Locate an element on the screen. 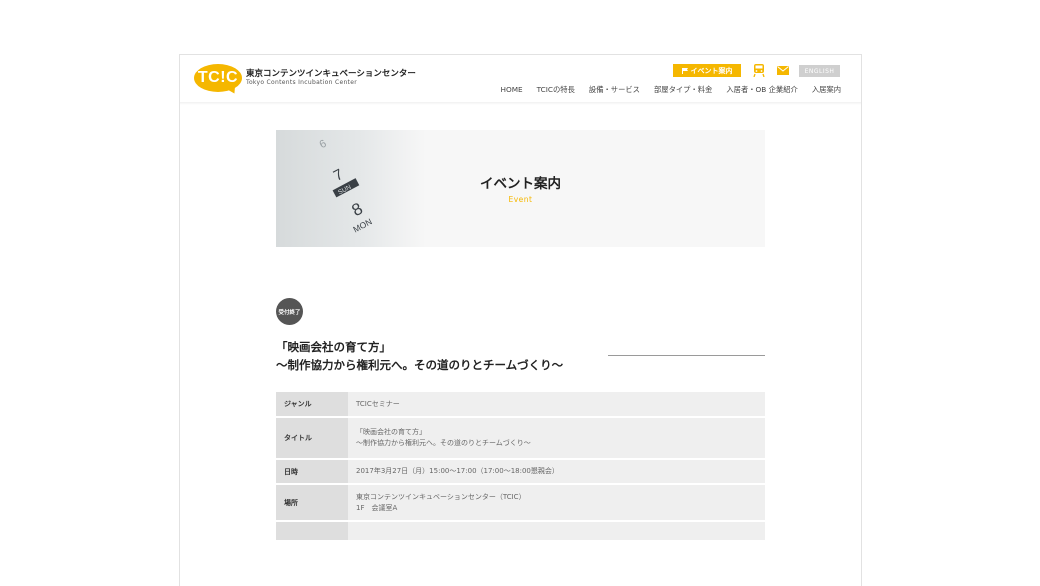 This screenshot has height=586, width=1040. row-value-line1: TCICセミナー is located at coordinates (378, 403).